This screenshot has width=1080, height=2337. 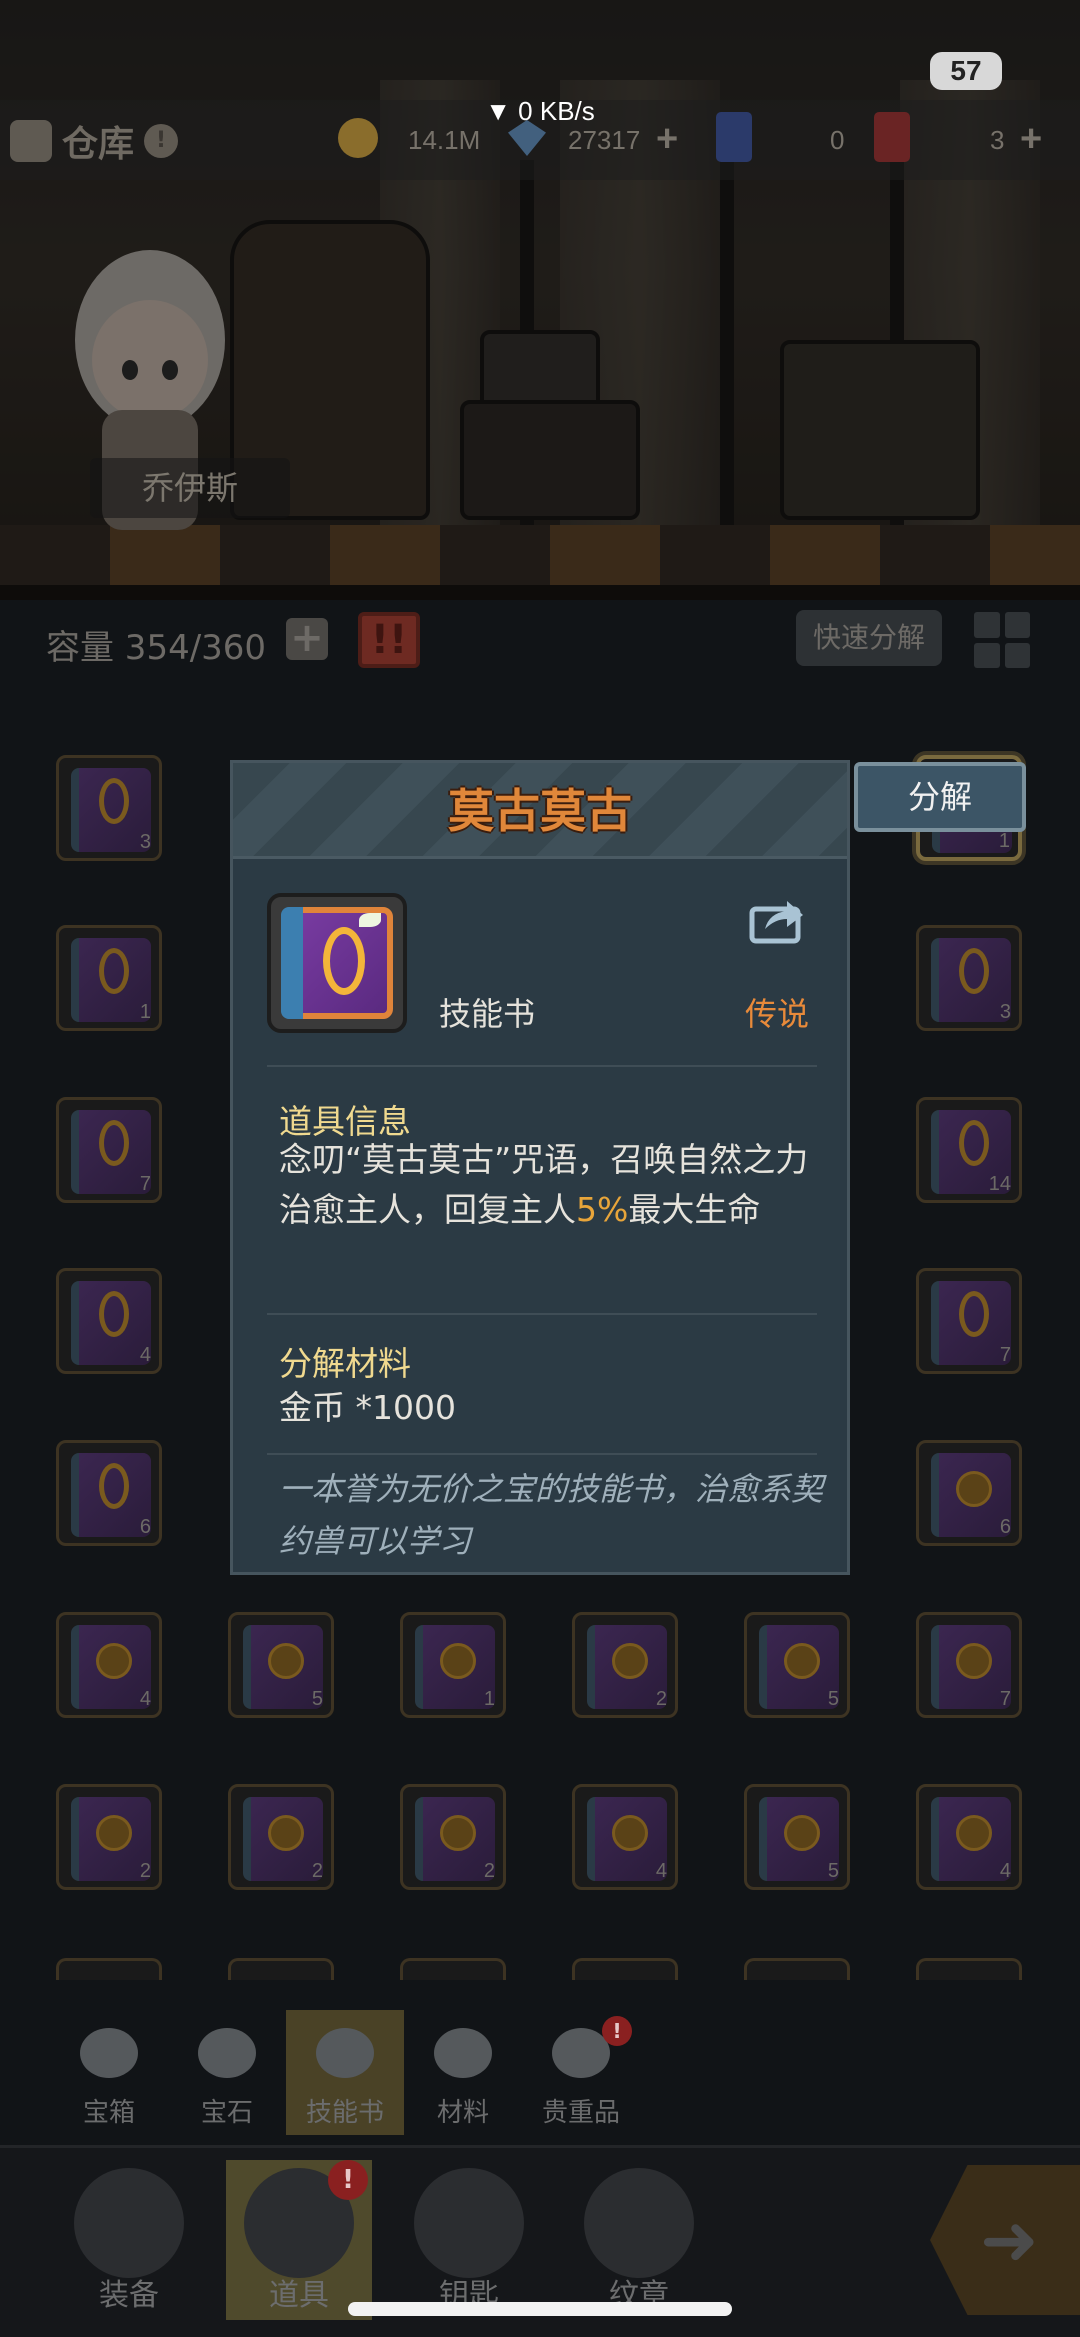 I want to click on material-icon, so click(x=463, y=2053).